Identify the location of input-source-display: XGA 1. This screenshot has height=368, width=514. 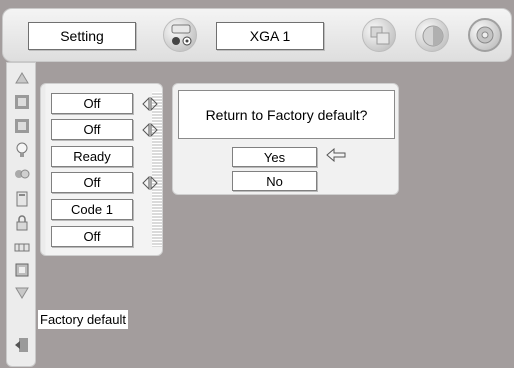
(270, 36).